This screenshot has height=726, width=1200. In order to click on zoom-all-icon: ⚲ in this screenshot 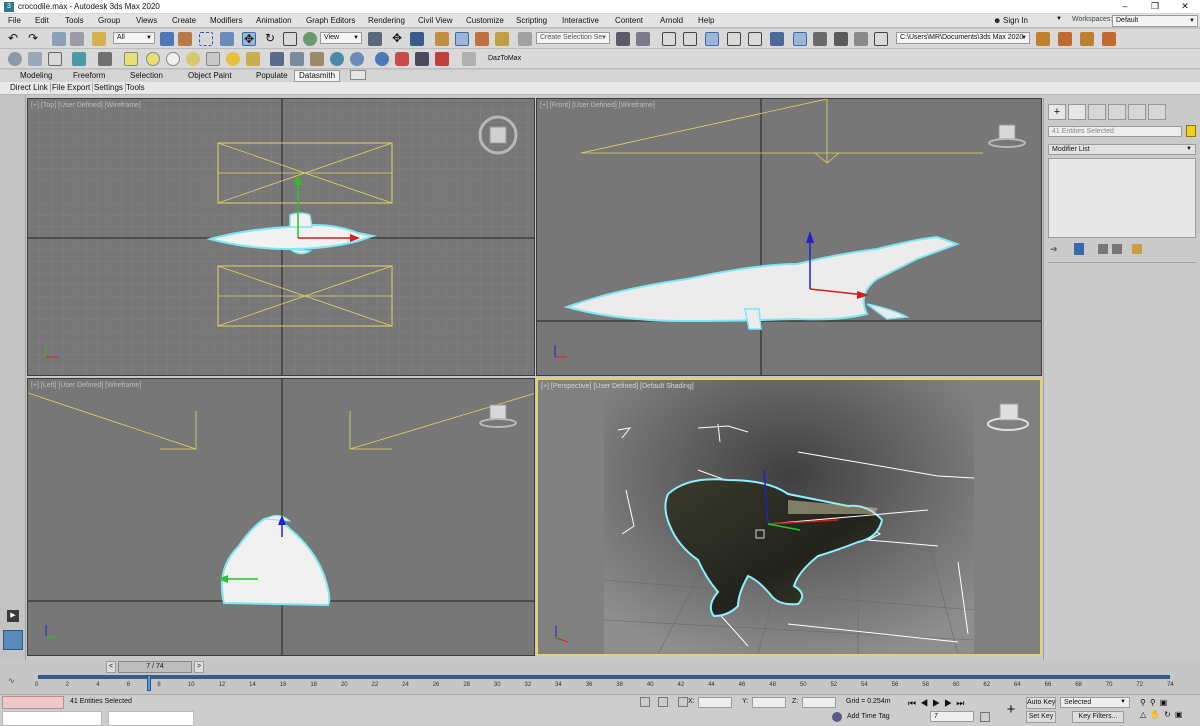, I will do `click(1155, 702)`.